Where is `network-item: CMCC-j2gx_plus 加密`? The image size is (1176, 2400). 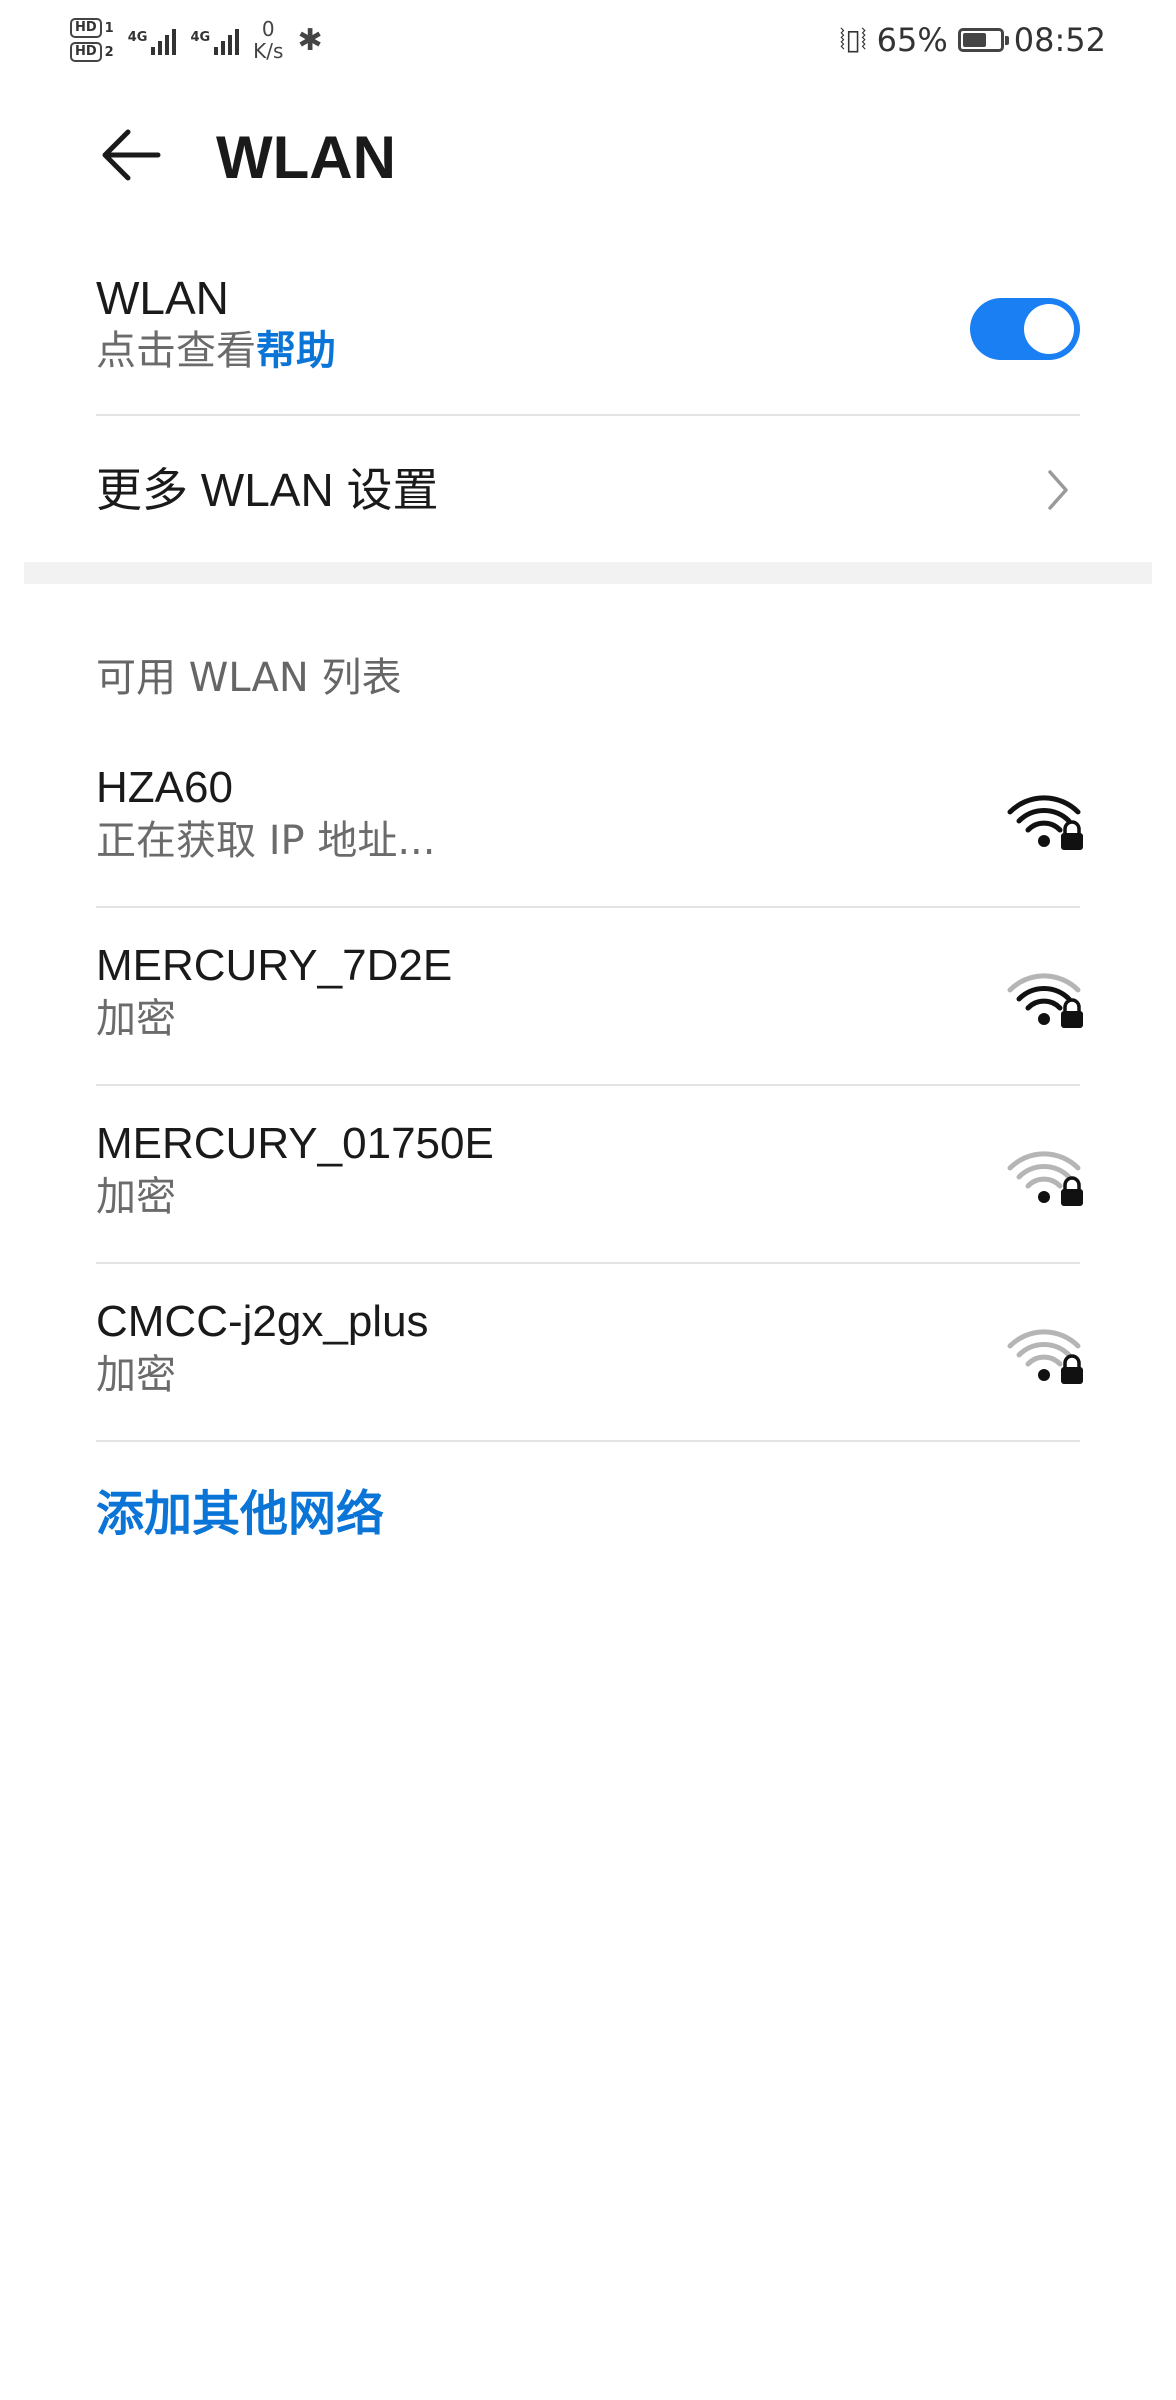 network-item: CMCC-j2gx_plus 加密 is located at coordinates (262, 1347).